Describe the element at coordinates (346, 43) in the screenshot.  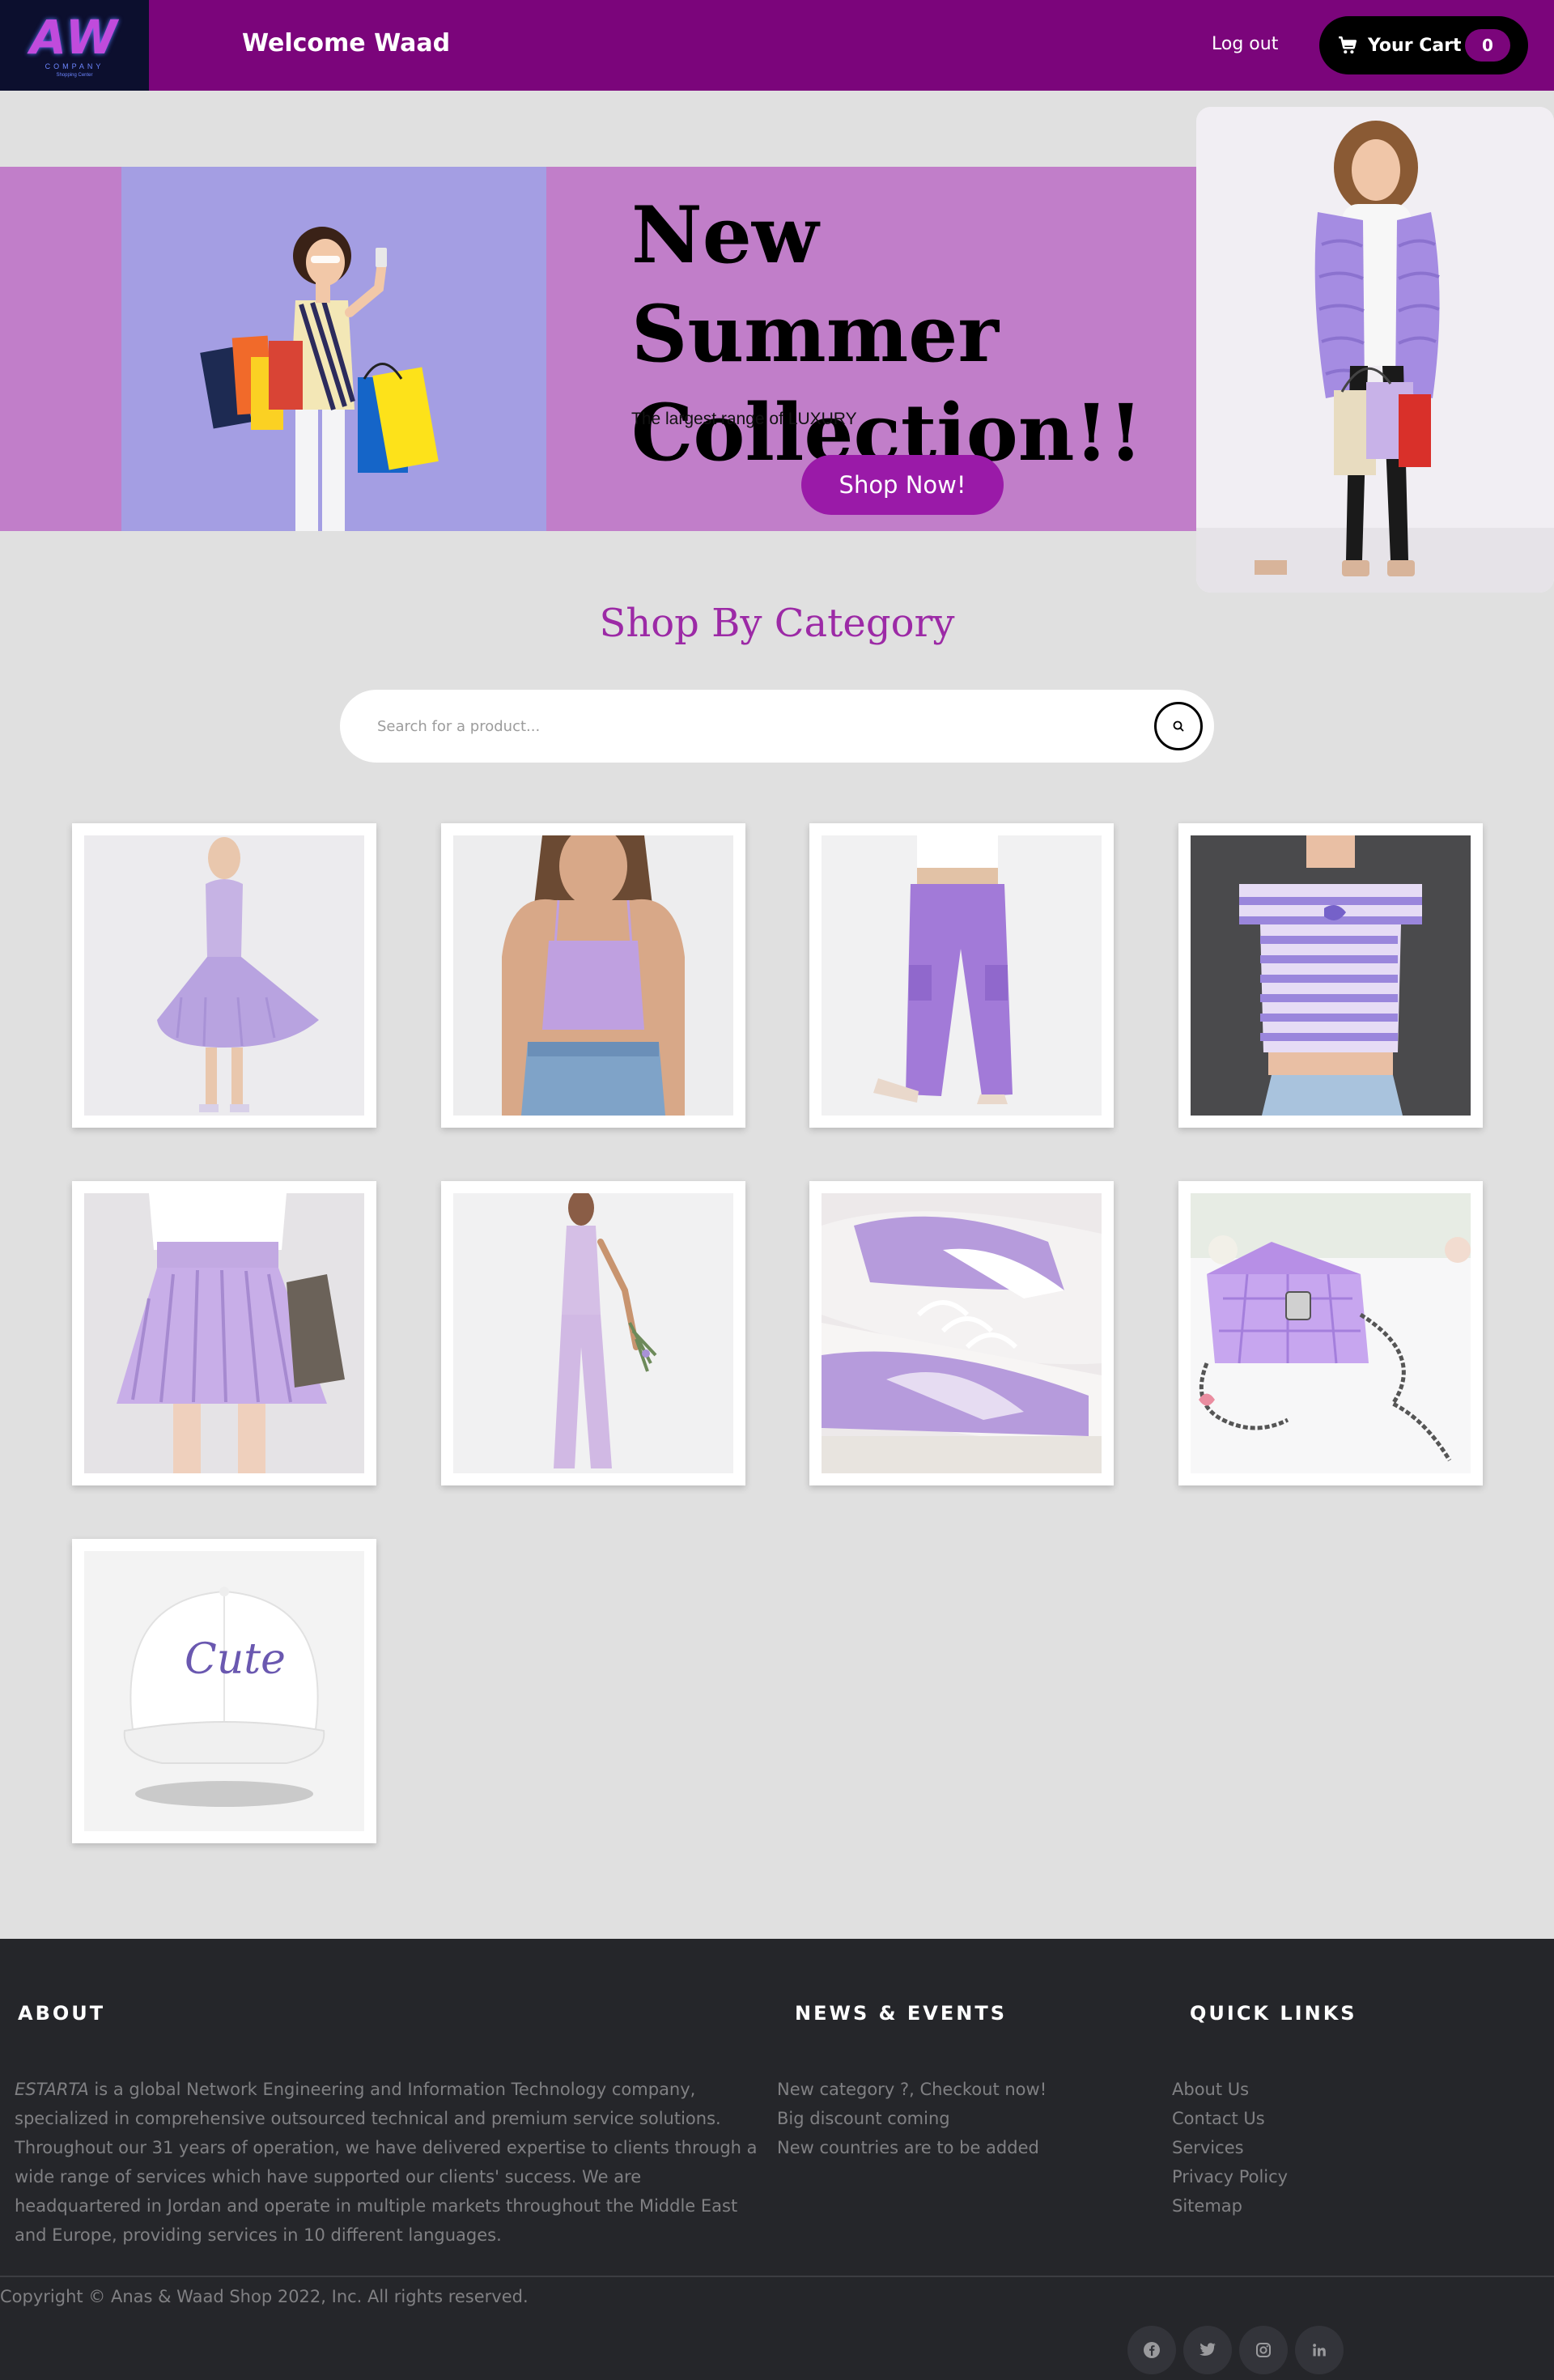
I see `welcome-message: Welcome Waad` at that location.